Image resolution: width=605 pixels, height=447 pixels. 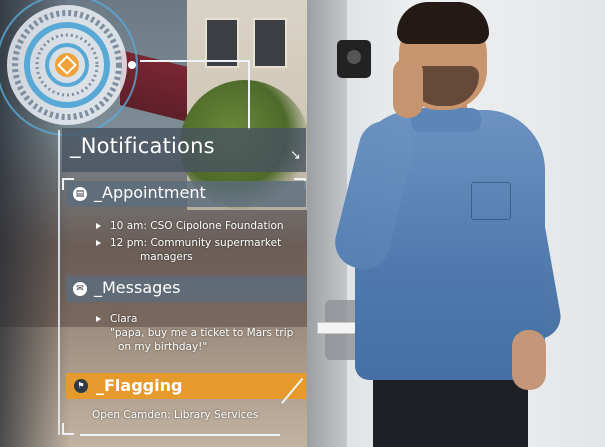 What do you see at coordinates (80, 289) in the screenshot?
I see `envelope-icon: ✉` at bounding box center [80, 289].